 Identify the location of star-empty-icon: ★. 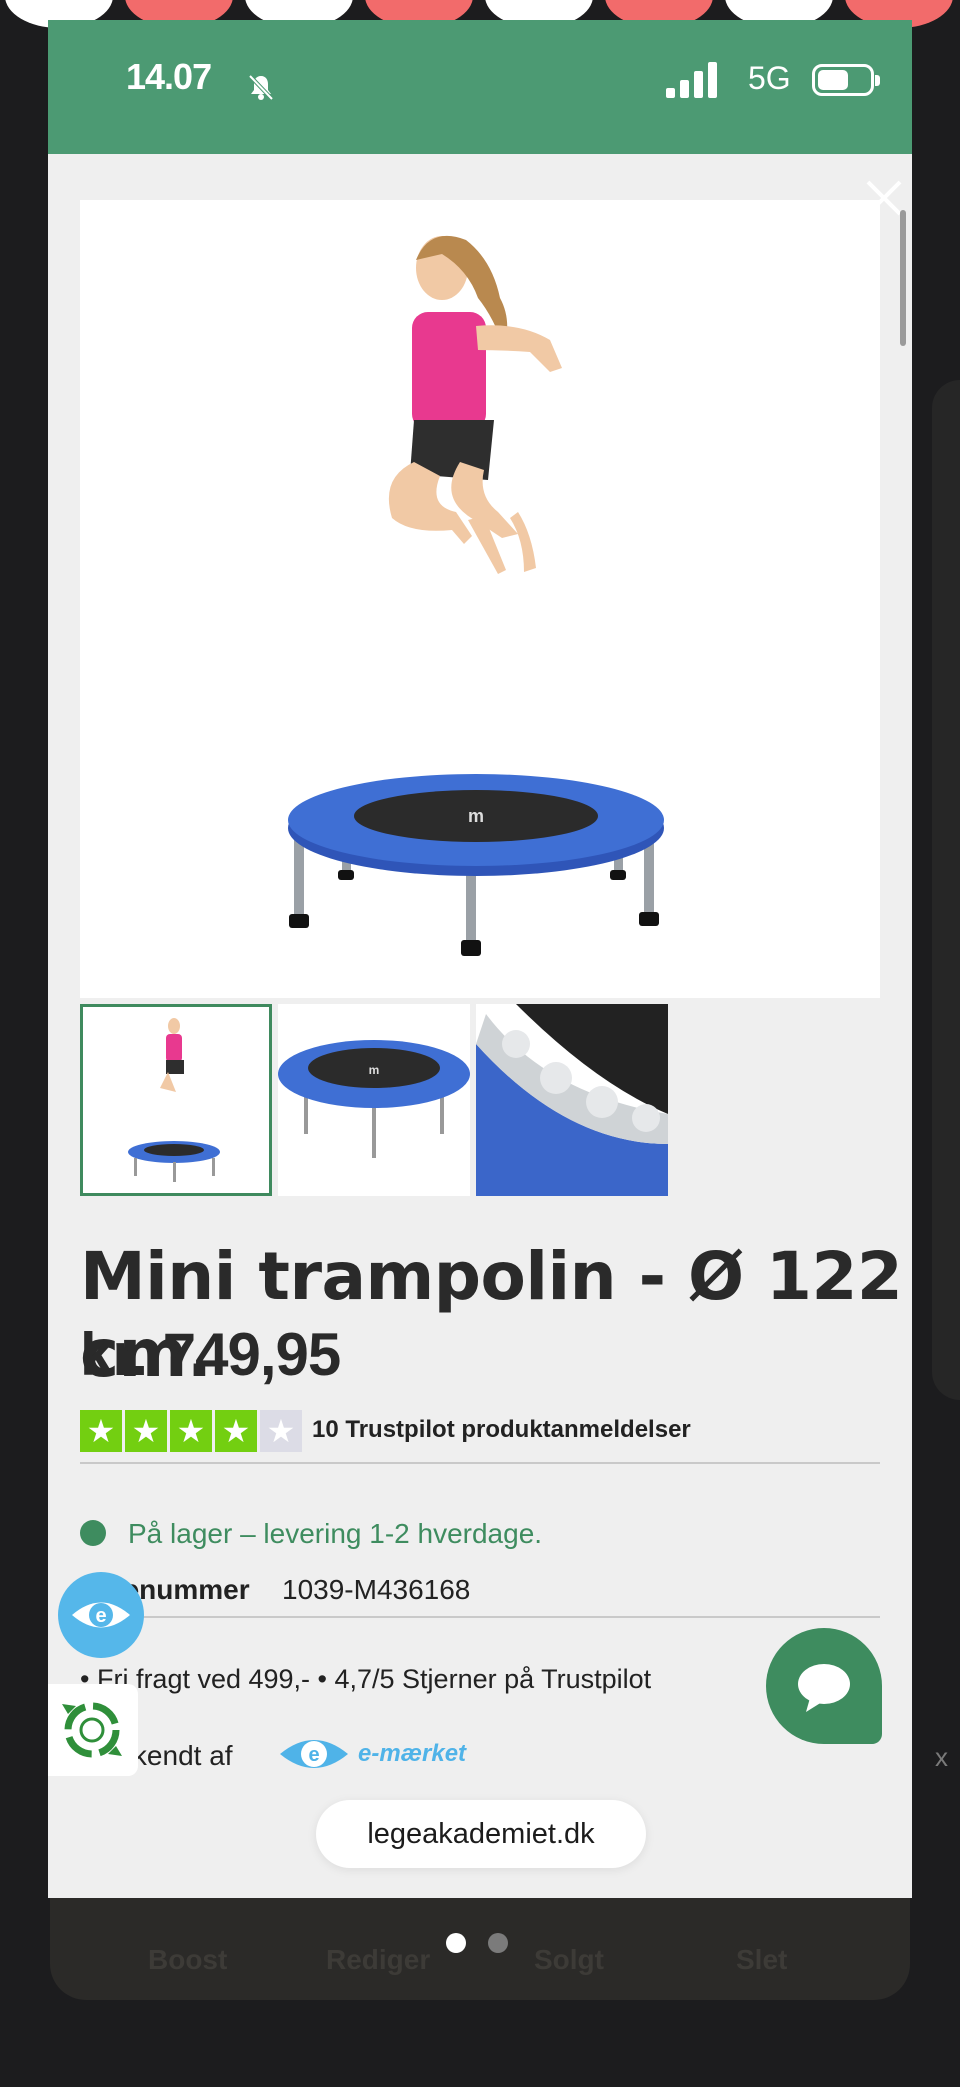
(281, 1431).